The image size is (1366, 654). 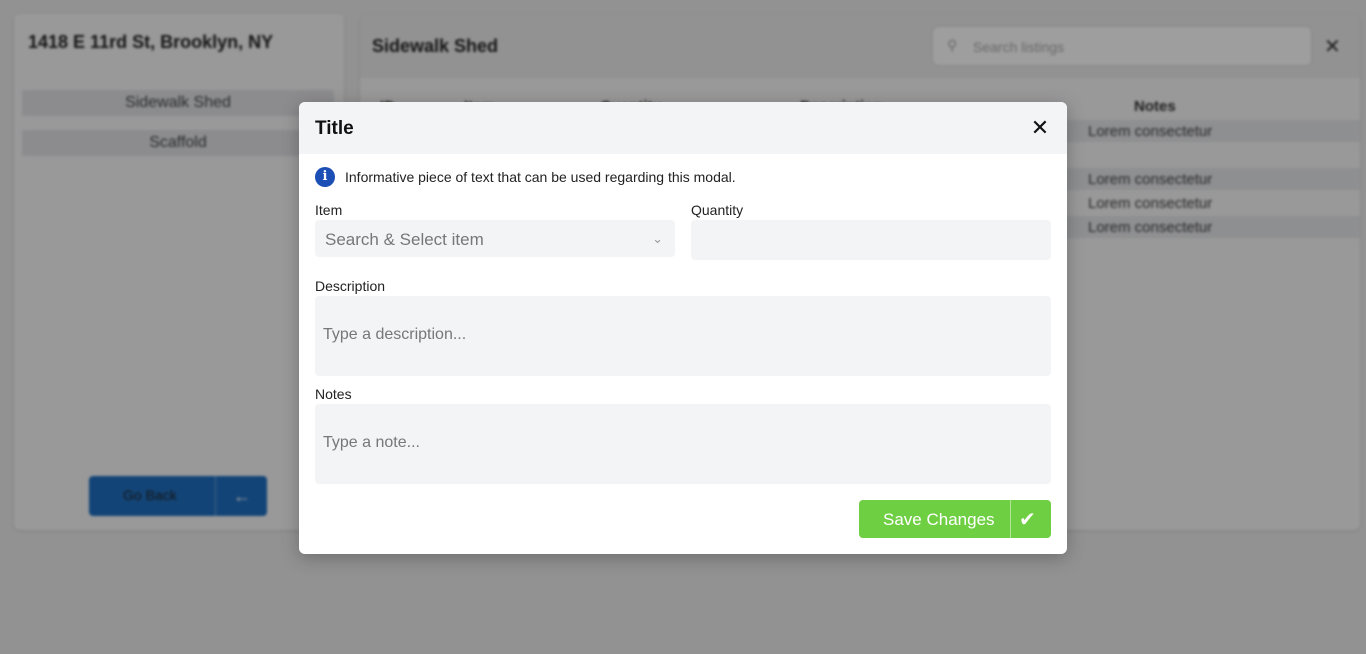 What do you see at coordinates (939, 519) in the screenshot?
I see `save-changes-label: Save Changes` at bounding box center [939, 519].